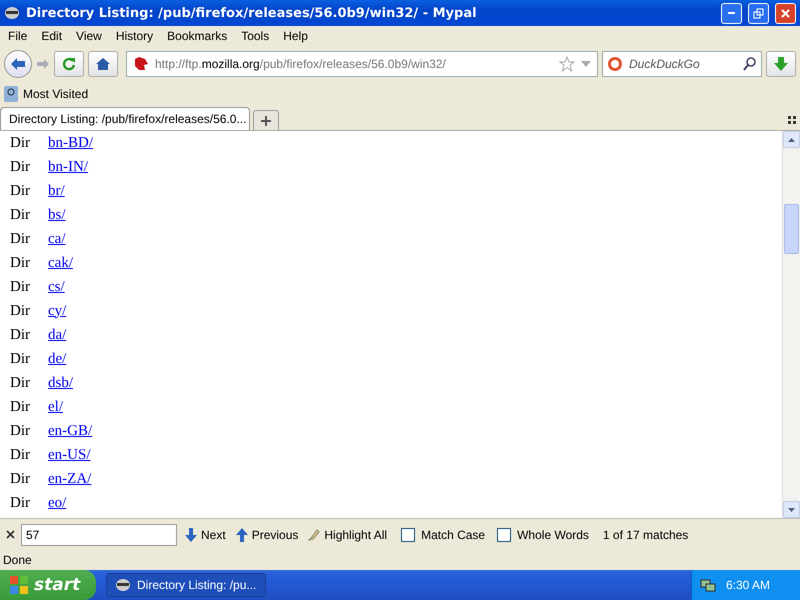  Describe the element at coordinates (136, 36) in the screenshot. I see `menu-item: History` at that location.